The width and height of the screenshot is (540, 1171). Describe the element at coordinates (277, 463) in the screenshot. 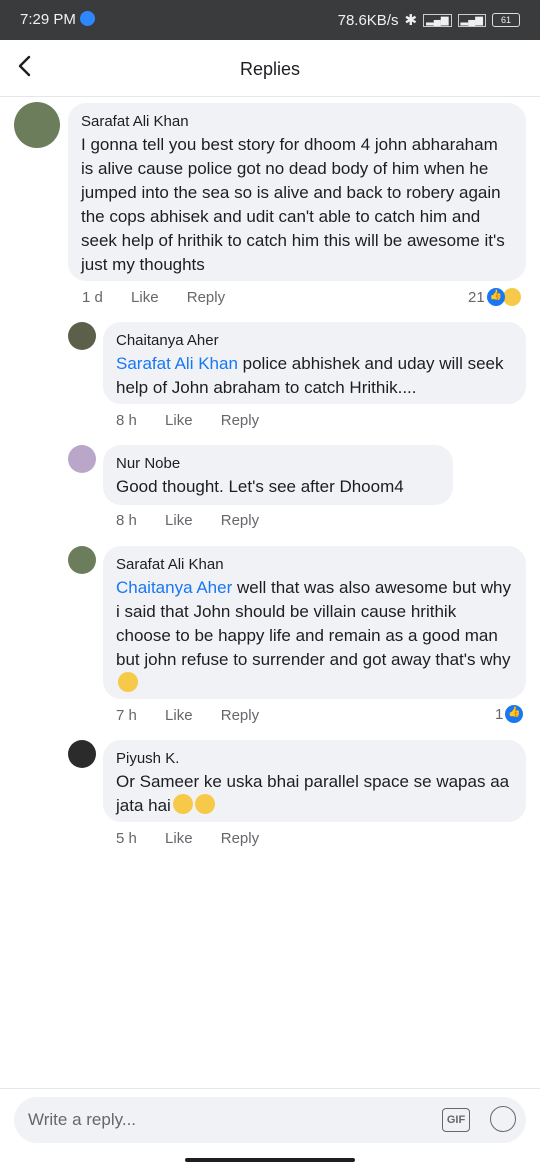

I see `comment-author: Nur Nobe` at that location.